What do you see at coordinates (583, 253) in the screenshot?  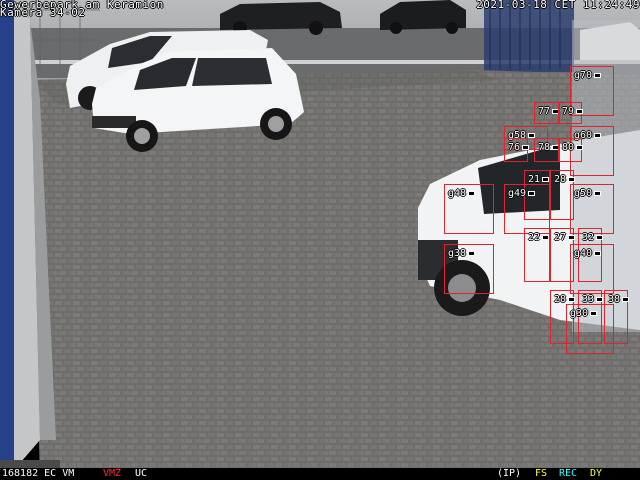 I see `detection-label: g40` at bounding box center [583, 253].